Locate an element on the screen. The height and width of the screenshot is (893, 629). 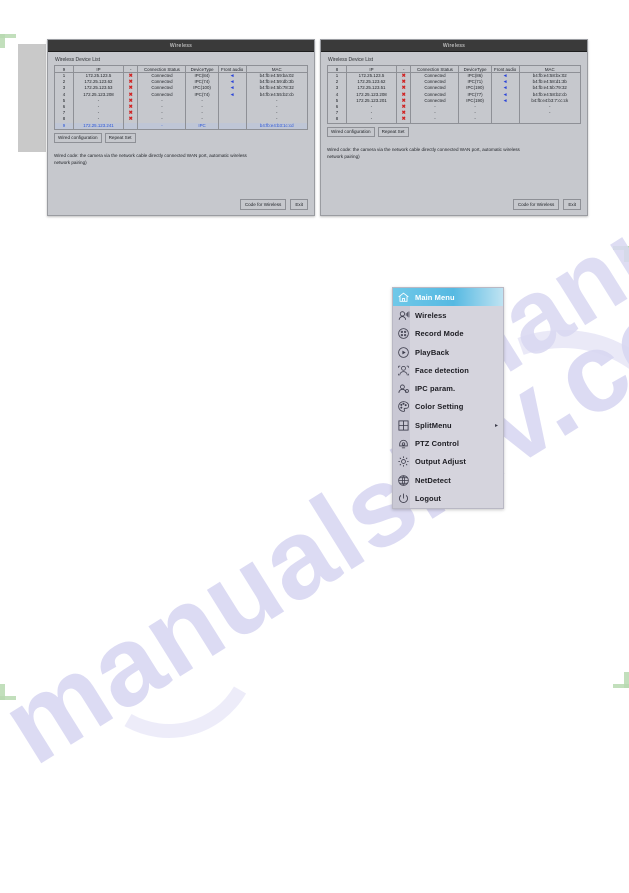
menu-item-splitmenu: SplitMenu ▸ is located at coordinates (448, 425).